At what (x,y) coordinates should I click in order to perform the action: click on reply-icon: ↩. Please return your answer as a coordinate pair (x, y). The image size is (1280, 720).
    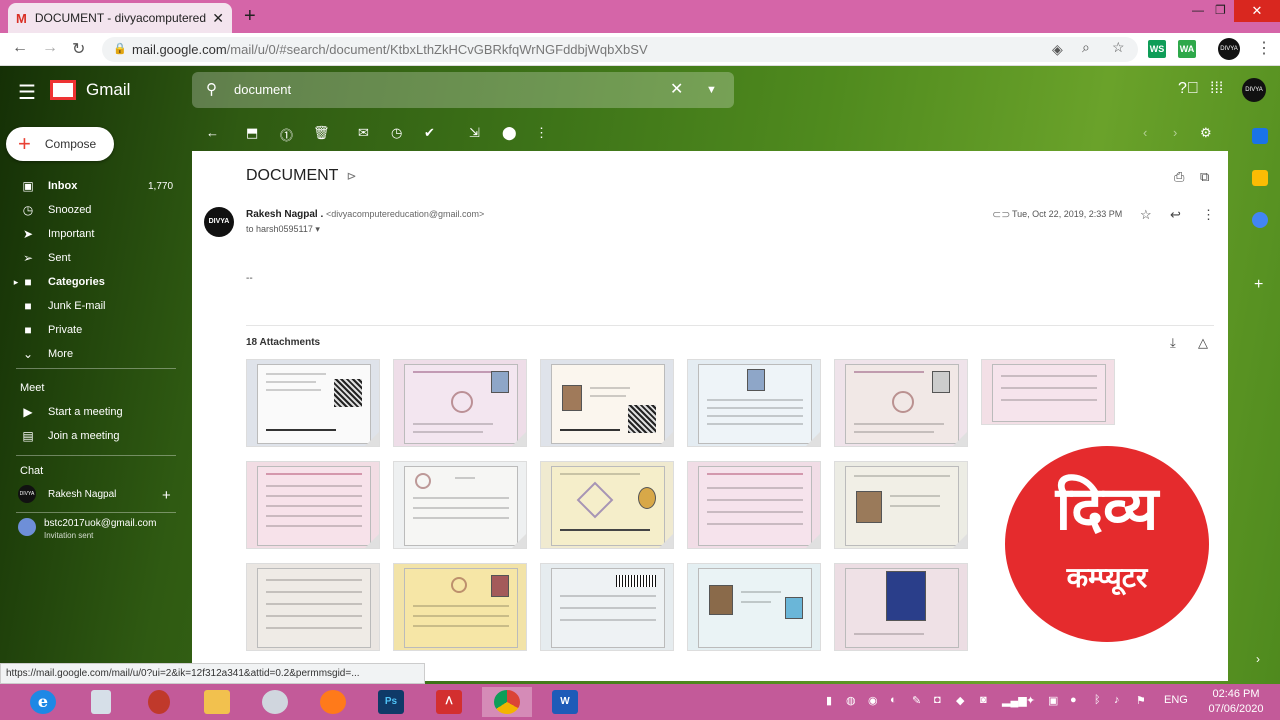
    Looking at the image, I should click on (1175, 215).